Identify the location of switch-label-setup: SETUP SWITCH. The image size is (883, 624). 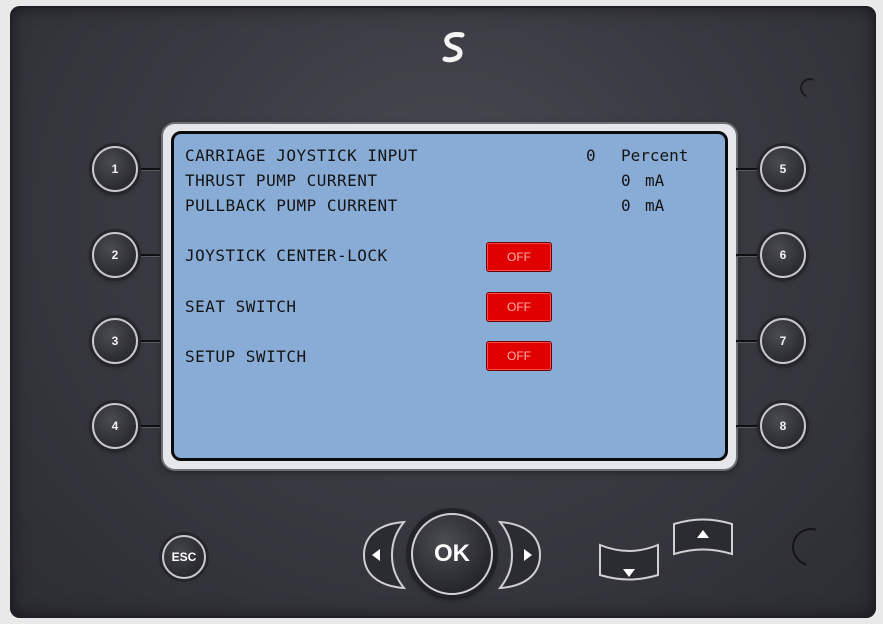
(246, 356).